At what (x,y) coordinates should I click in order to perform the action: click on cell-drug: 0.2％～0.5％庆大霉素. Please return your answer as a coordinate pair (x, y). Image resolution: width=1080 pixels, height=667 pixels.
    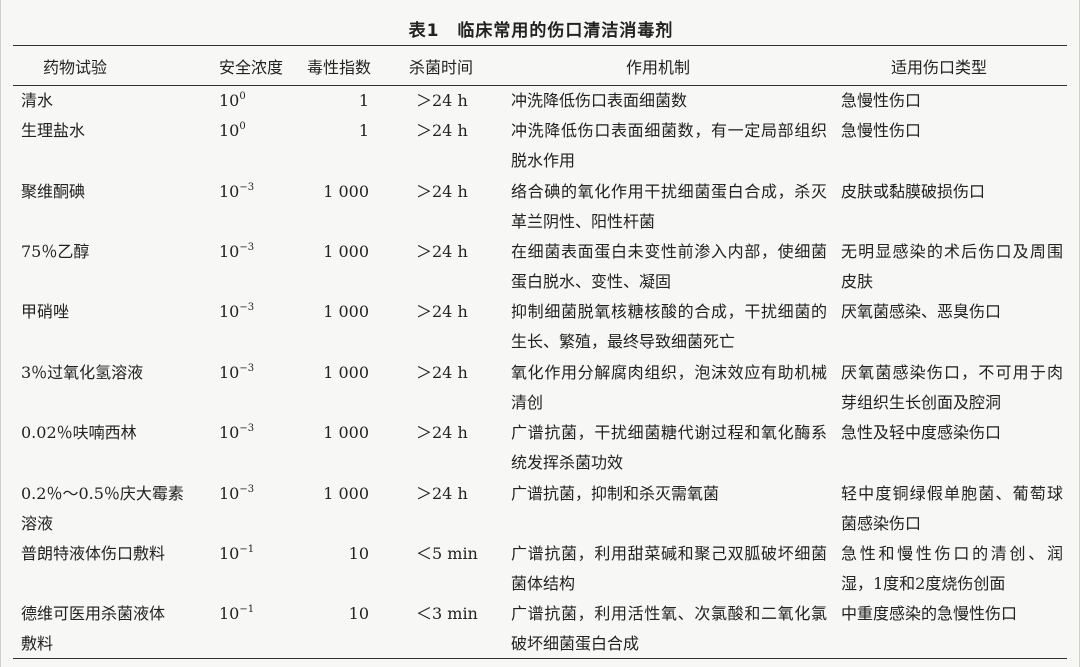
    Looking at the image, I should click on (102, 493).